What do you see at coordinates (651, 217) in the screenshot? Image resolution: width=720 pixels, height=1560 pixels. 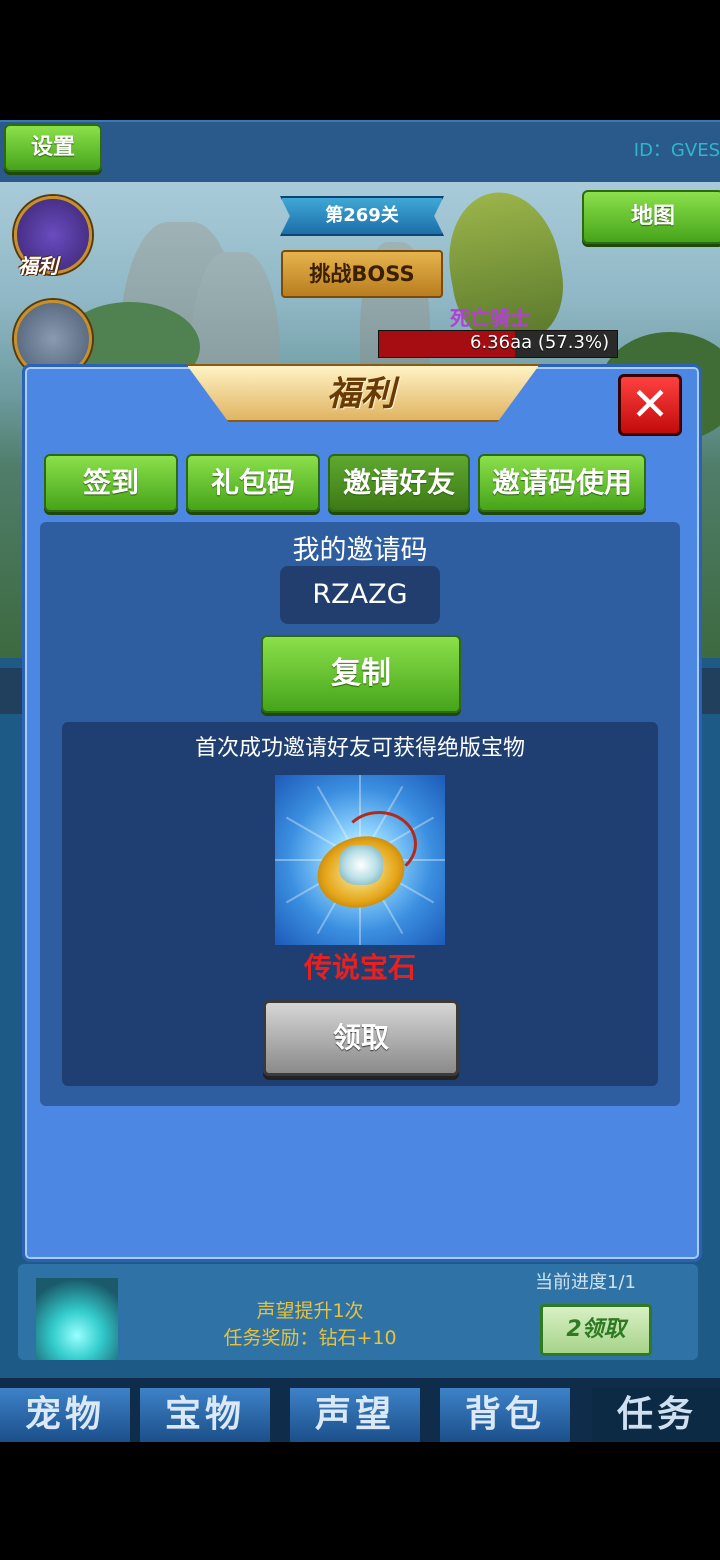 I see `map-button: 地图` at bounding box center [651, 217].